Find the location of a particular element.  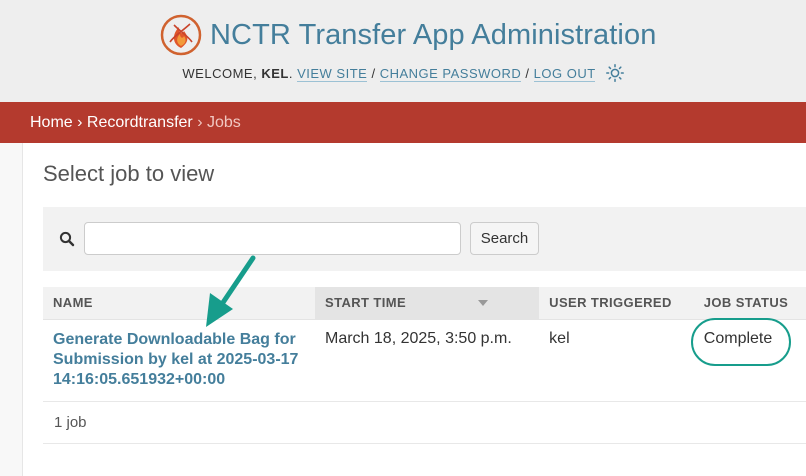

column-header-user-triggered: USER TRIGGERED is located at coordinates (616, 303).